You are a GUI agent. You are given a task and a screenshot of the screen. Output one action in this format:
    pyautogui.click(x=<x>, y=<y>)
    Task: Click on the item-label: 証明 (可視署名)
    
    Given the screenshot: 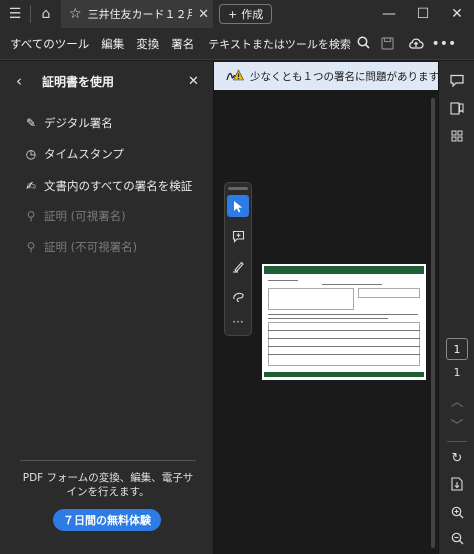 What is the action you would take?
    pyautogui.click(x=85, y=216)
    